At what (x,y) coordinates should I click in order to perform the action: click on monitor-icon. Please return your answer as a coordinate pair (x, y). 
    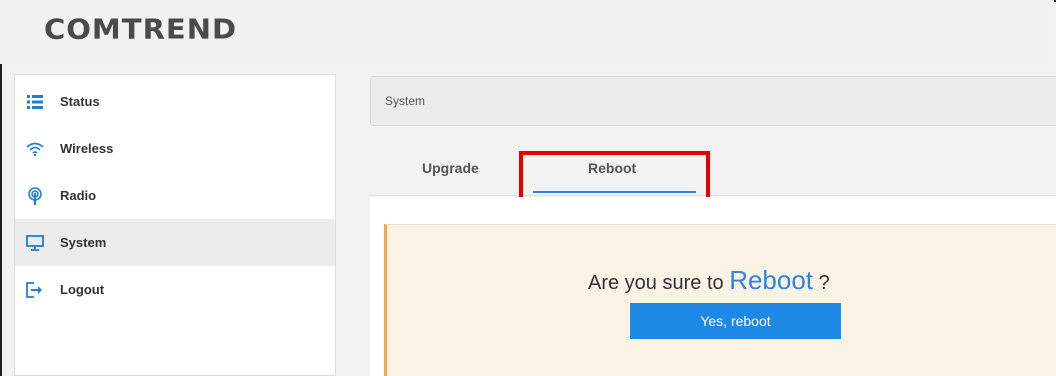
    Looking at the image, I should click on (35, 243).